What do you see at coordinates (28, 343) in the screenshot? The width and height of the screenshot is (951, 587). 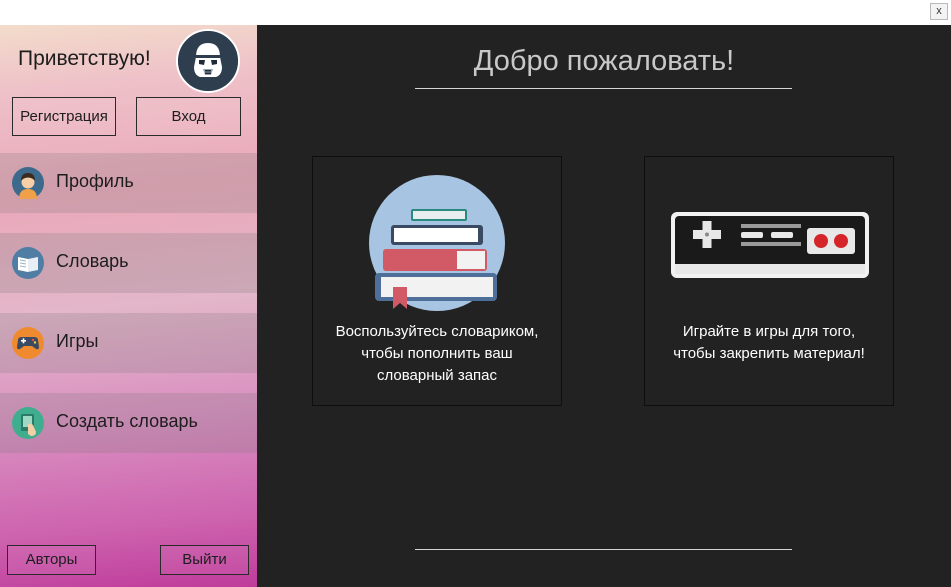 I see `gamepad-icon` at bounding box center [28, 343].